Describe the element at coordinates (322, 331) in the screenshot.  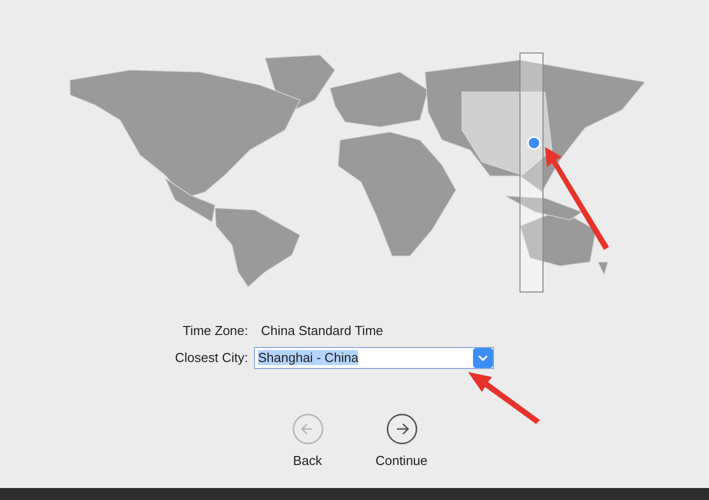
I see `time-zone-value: China Standard Time` at that location.